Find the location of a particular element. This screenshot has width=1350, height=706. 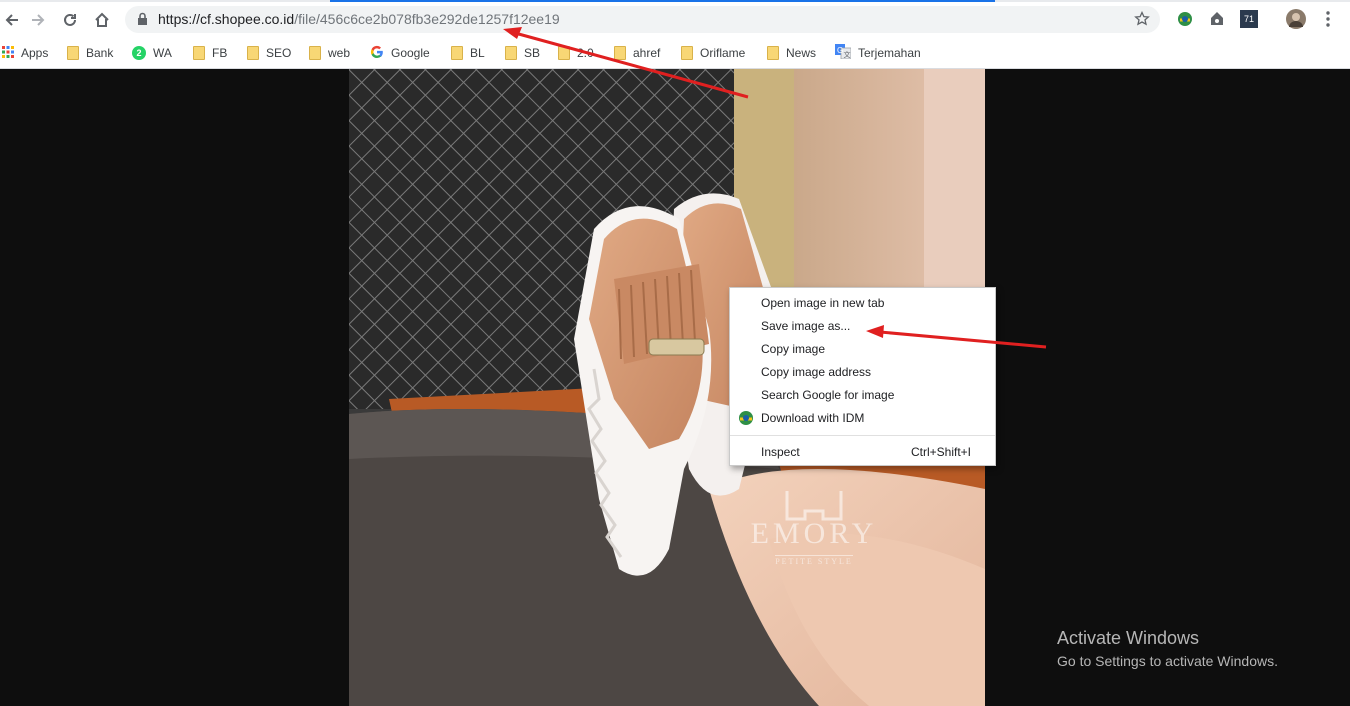

back-arrow-icon is located at coordinates (11, 20).